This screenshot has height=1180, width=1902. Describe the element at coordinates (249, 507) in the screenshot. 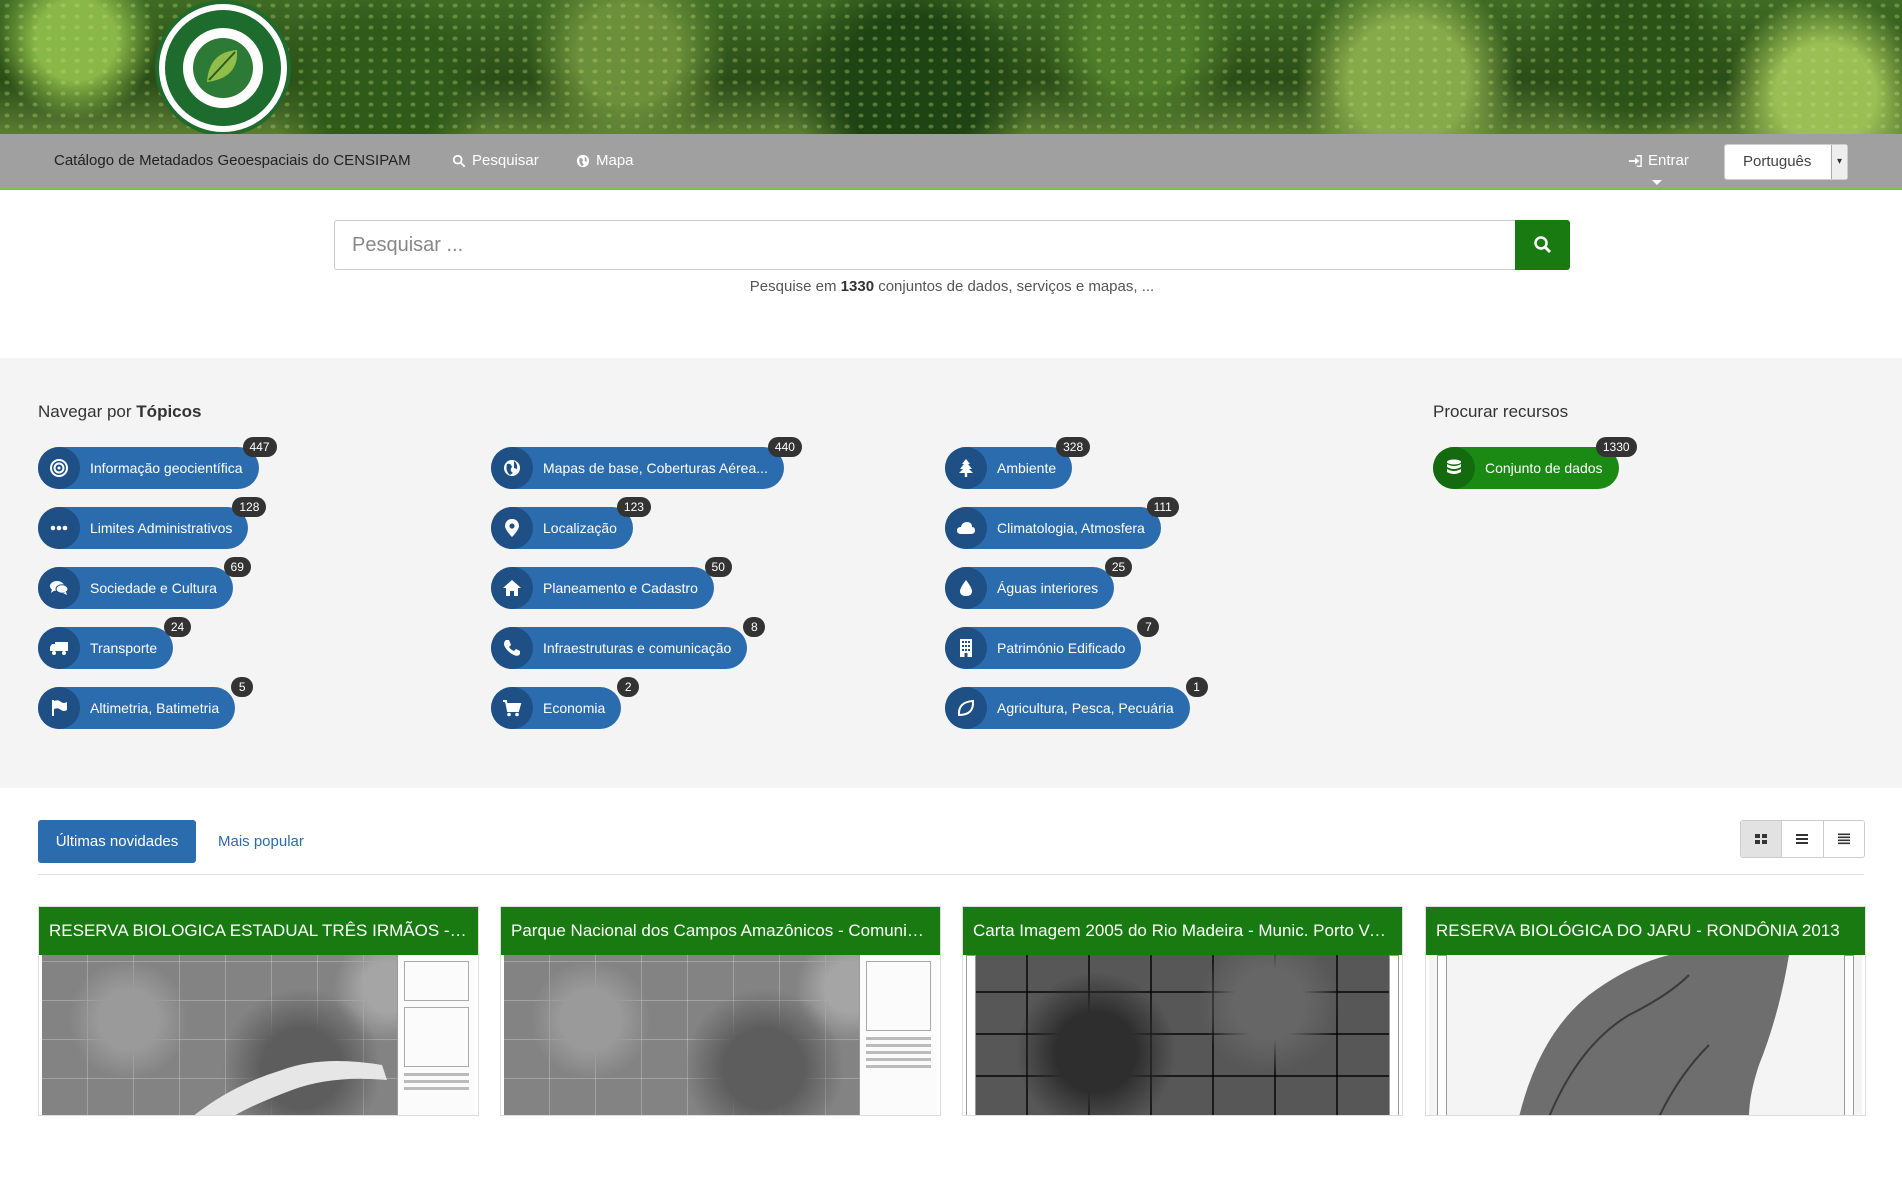

I see `topic-count-badge: 128` at that location.